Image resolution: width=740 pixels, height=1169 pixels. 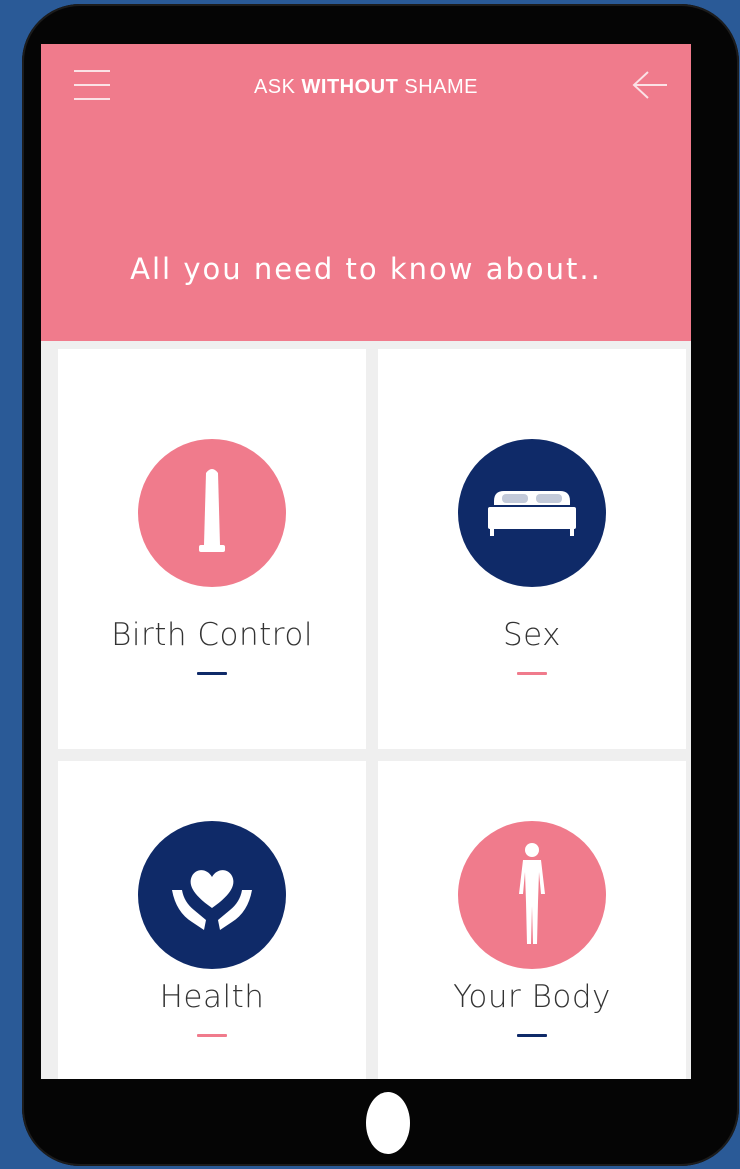 What do you see at coordinates (438, 87) in the screenshot?
I see `logo-text-shame: SHAME` at bounding box center [438, 87].